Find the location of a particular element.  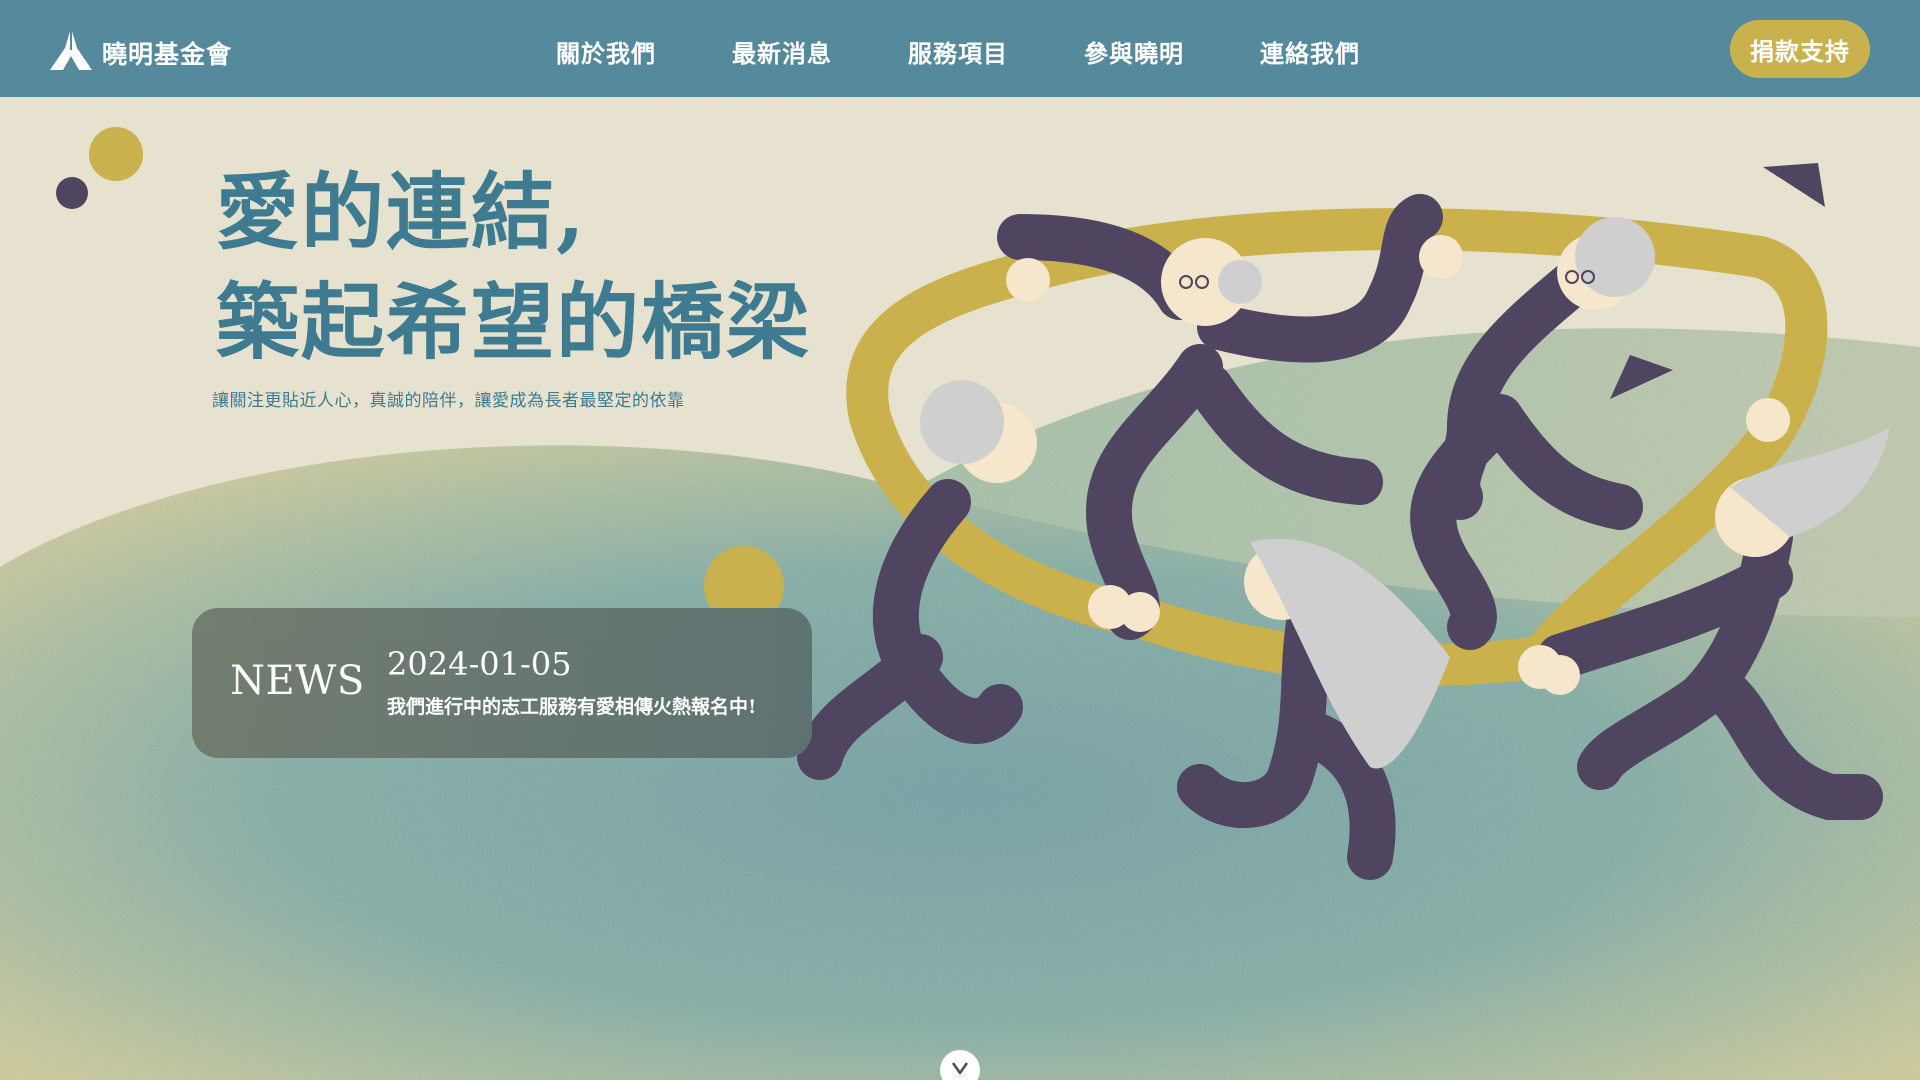

decor-gold-dot is located at coordinates (116, 154).